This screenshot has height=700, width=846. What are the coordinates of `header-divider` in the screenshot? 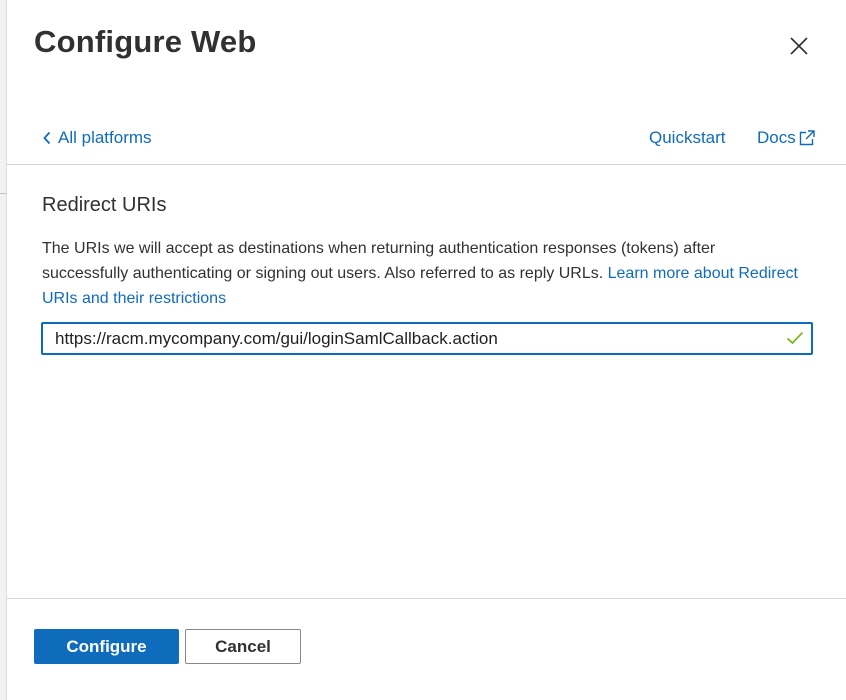 It's located at (426, 164).